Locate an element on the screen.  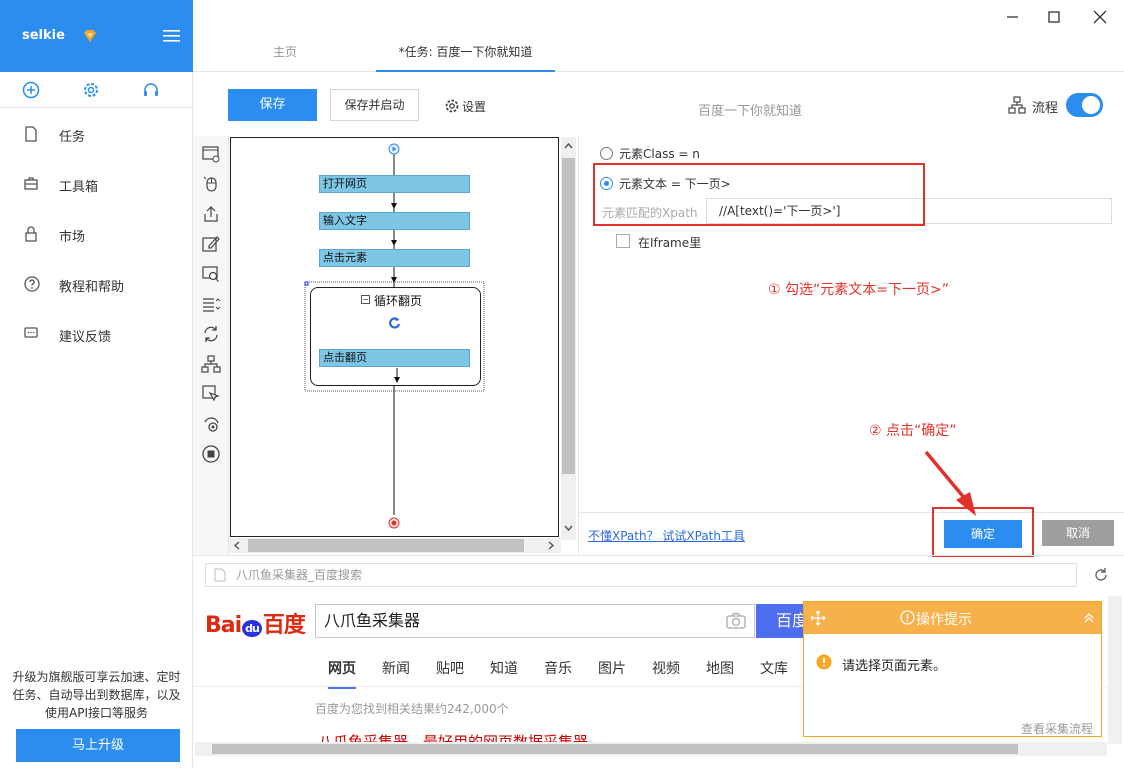
step-click-next-page: 点击翻页 is located at coordinates (394, 358).